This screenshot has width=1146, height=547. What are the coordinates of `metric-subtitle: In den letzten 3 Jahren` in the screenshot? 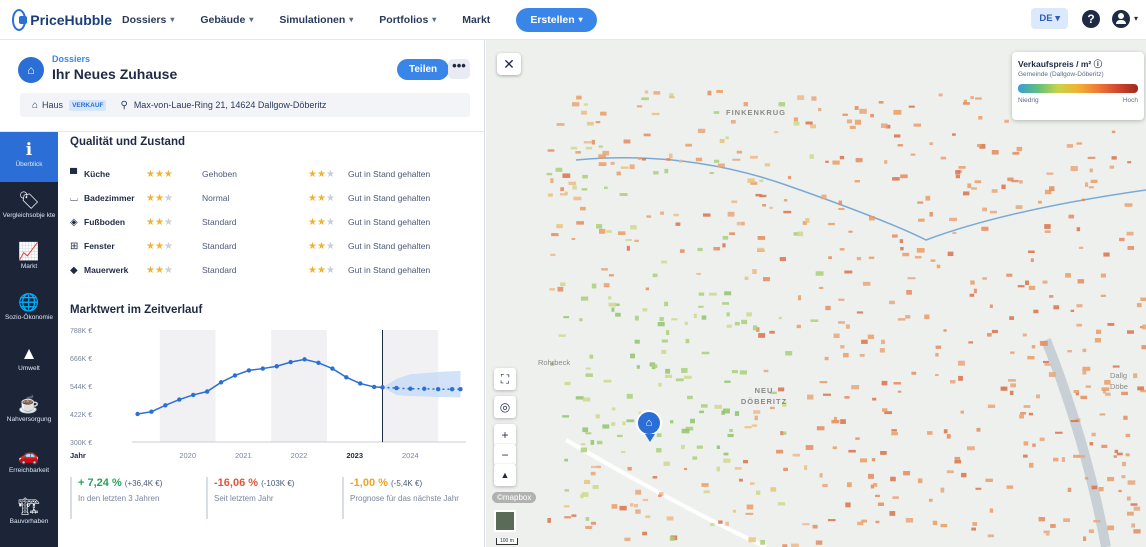 It's located at (119, 498).